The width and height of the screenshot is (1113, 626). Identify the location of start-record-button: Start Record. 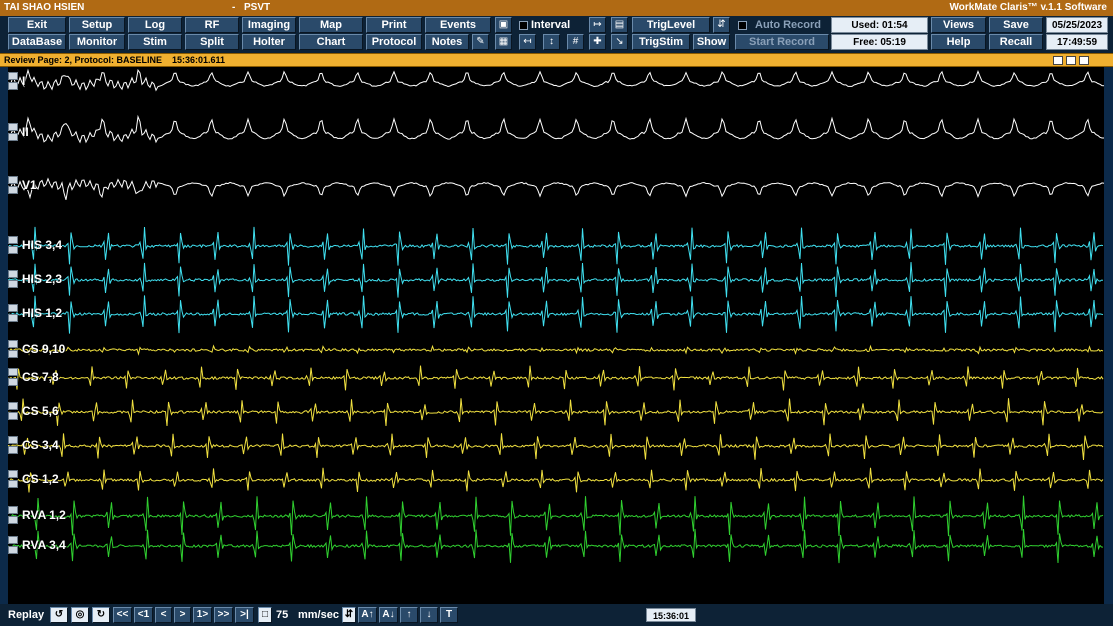
(782, 42).